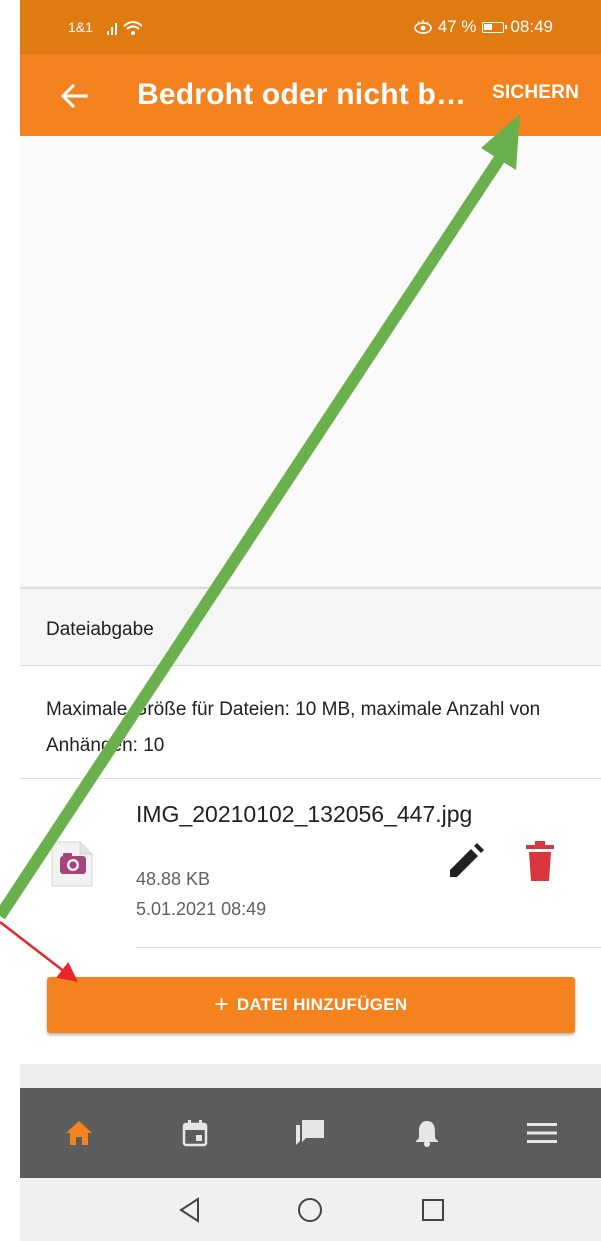  Describe the element at coordinates (74, 96) in the screenshot. I see `arrow-left-icon` at that location.